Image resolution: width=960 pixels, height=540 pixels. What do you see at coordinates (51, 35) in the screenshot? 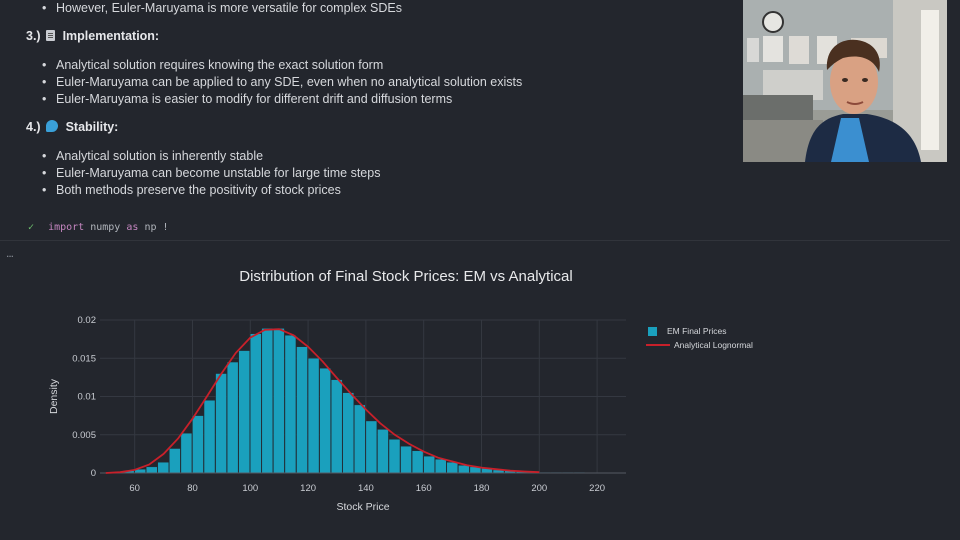
I see `document-icon` at bounding box center [51, 35].